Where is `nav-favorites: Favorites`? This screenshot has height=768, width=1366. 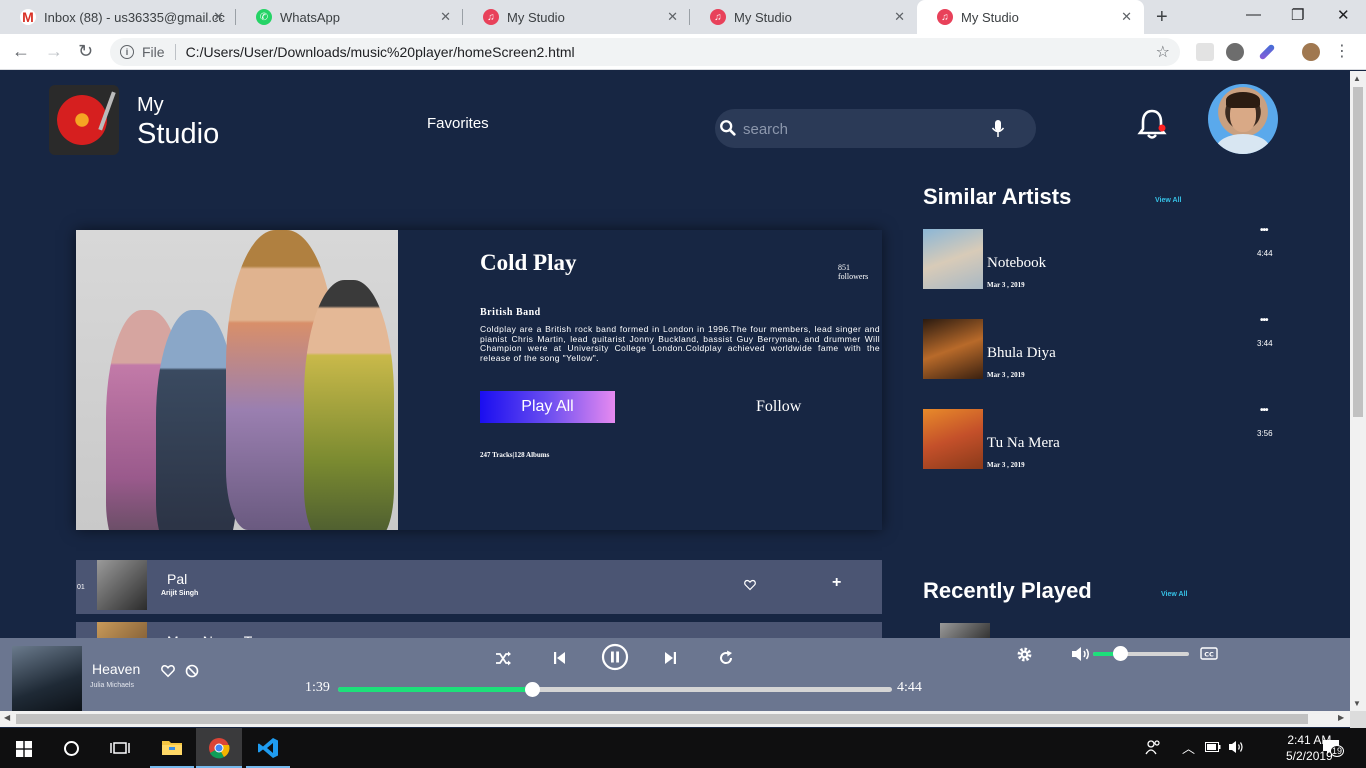 nav-favorites: Favorites is located at coordinates (458, 123).